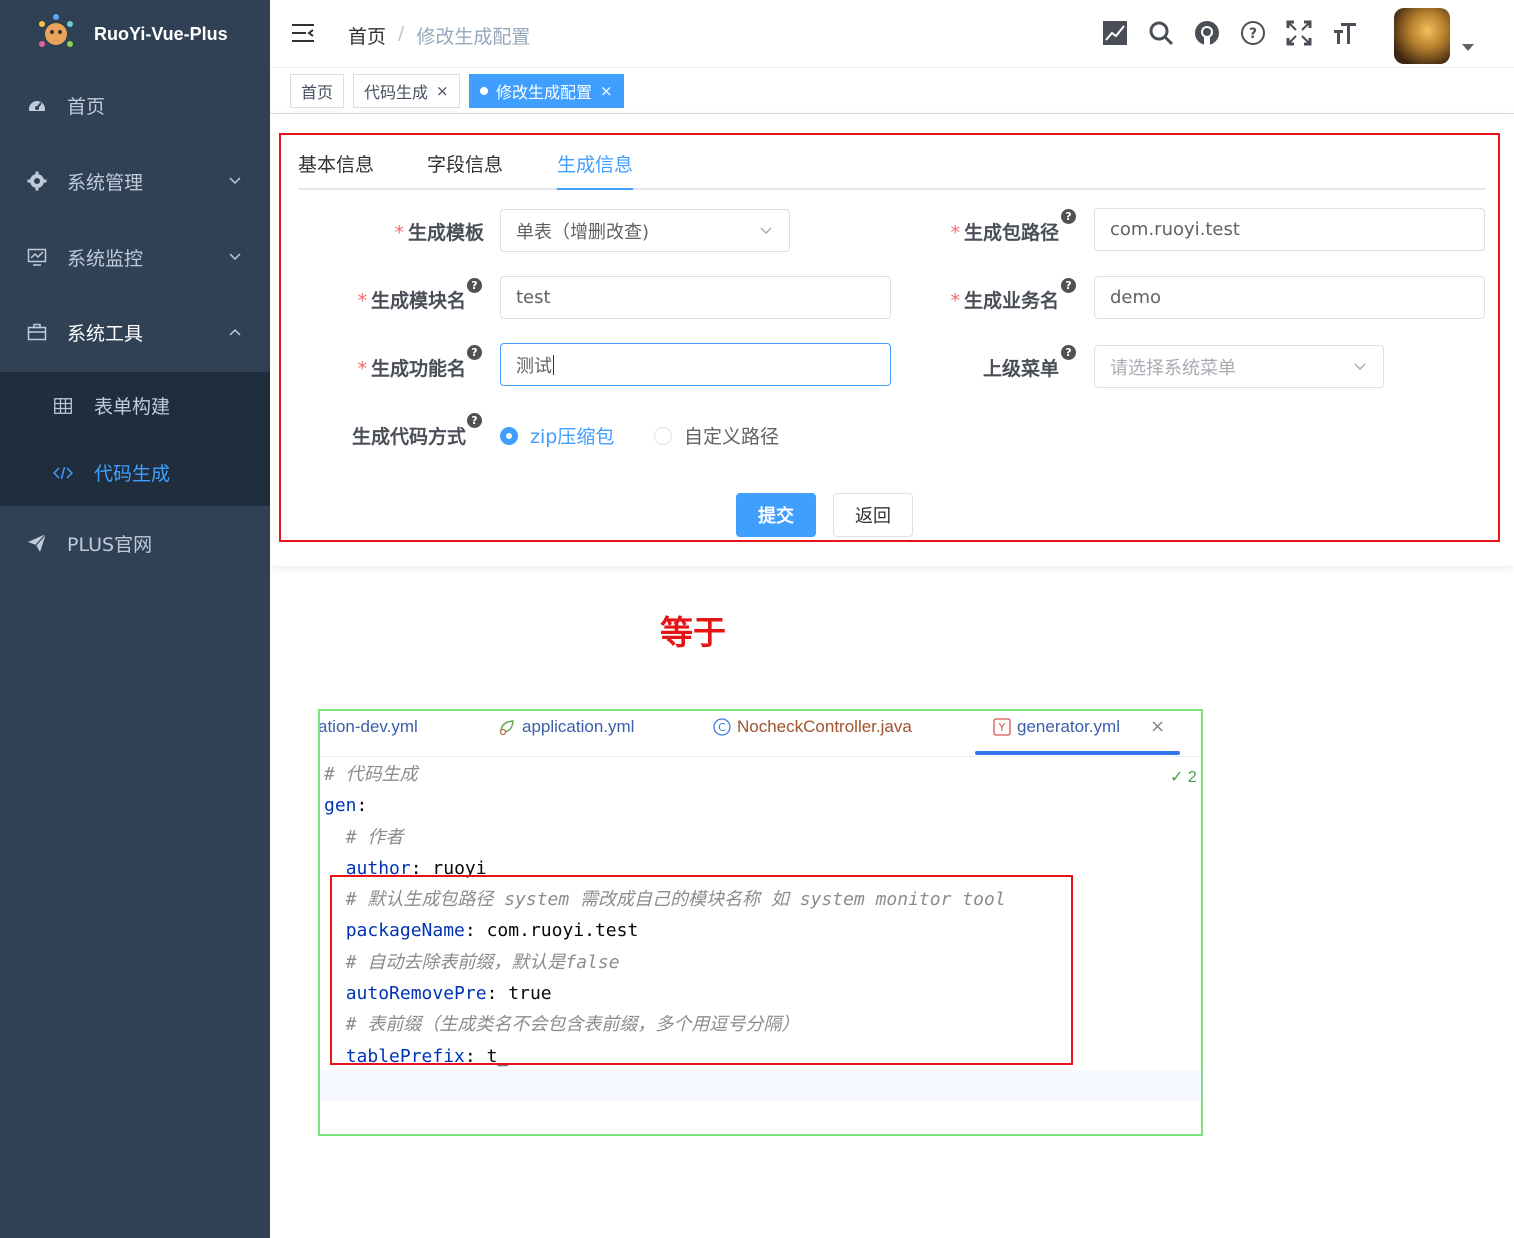 Image resolution: width=1514 pixels, height=1238 pixels. What do you see at coordinates (303, 33) in the screenshot?
I see `hamburger-icon` at bounding box center [303, 33].